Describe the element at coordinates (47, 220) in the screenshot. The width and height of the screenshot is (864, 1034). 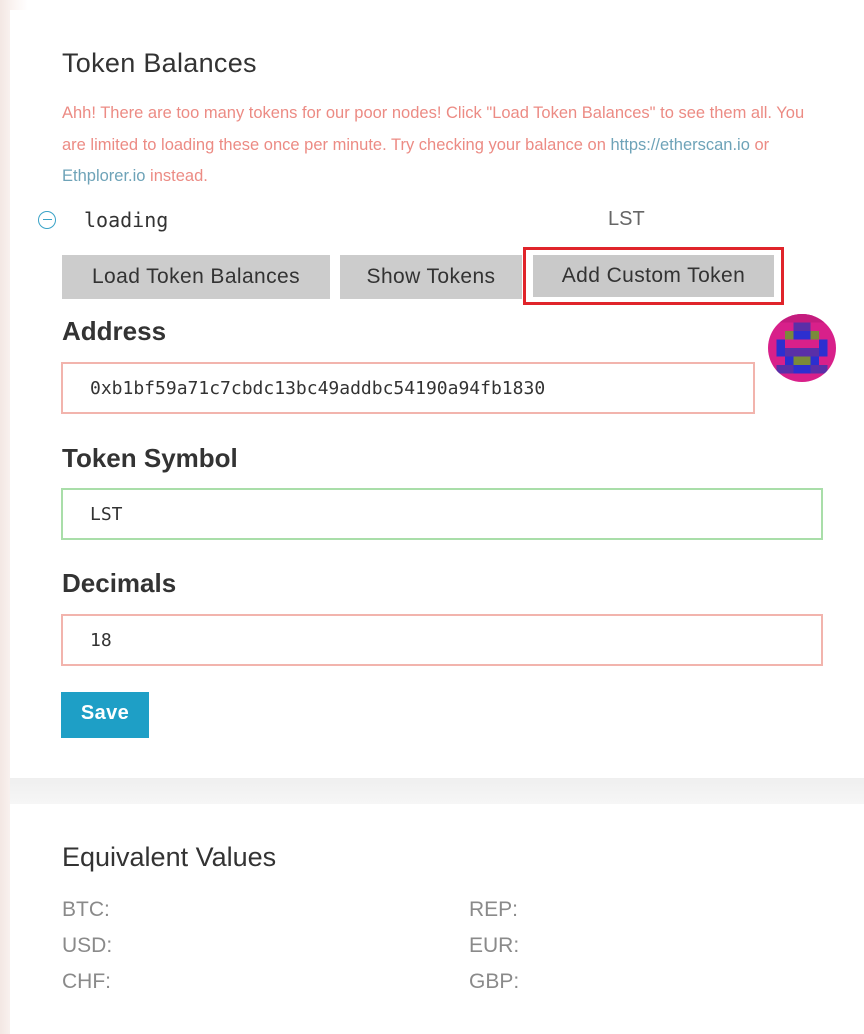
I see `minus-circle-icon` at that location.